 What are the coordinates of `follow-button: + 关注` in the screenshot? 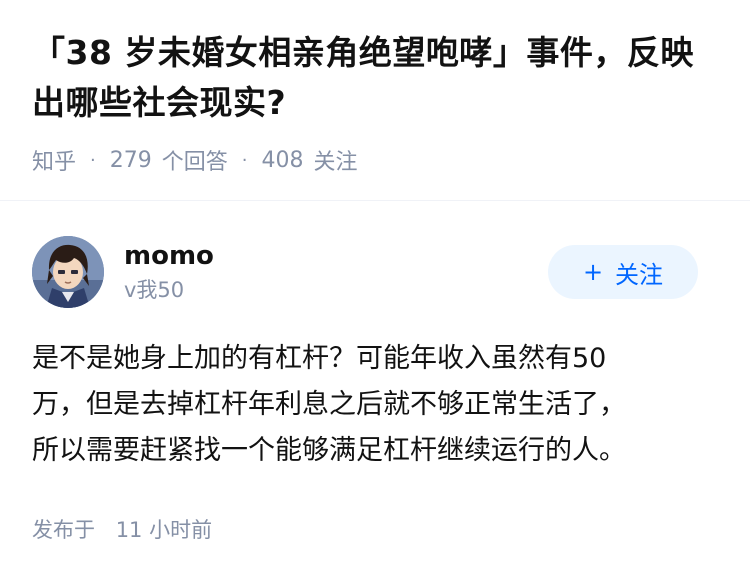 It's located at (623, 272).